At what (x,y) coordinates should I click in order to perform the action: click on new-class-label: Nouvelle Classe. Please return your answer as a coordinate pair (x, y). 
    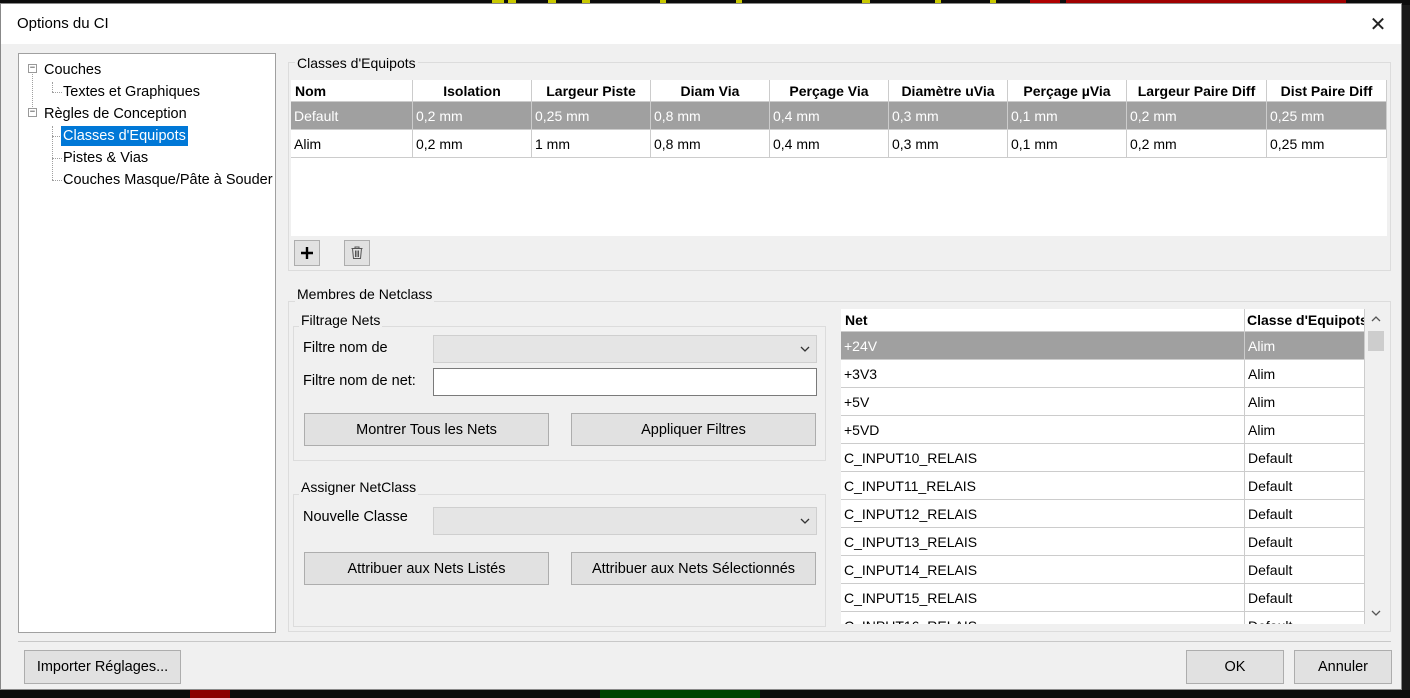
    Looking at the image, I should click on (355, 517).